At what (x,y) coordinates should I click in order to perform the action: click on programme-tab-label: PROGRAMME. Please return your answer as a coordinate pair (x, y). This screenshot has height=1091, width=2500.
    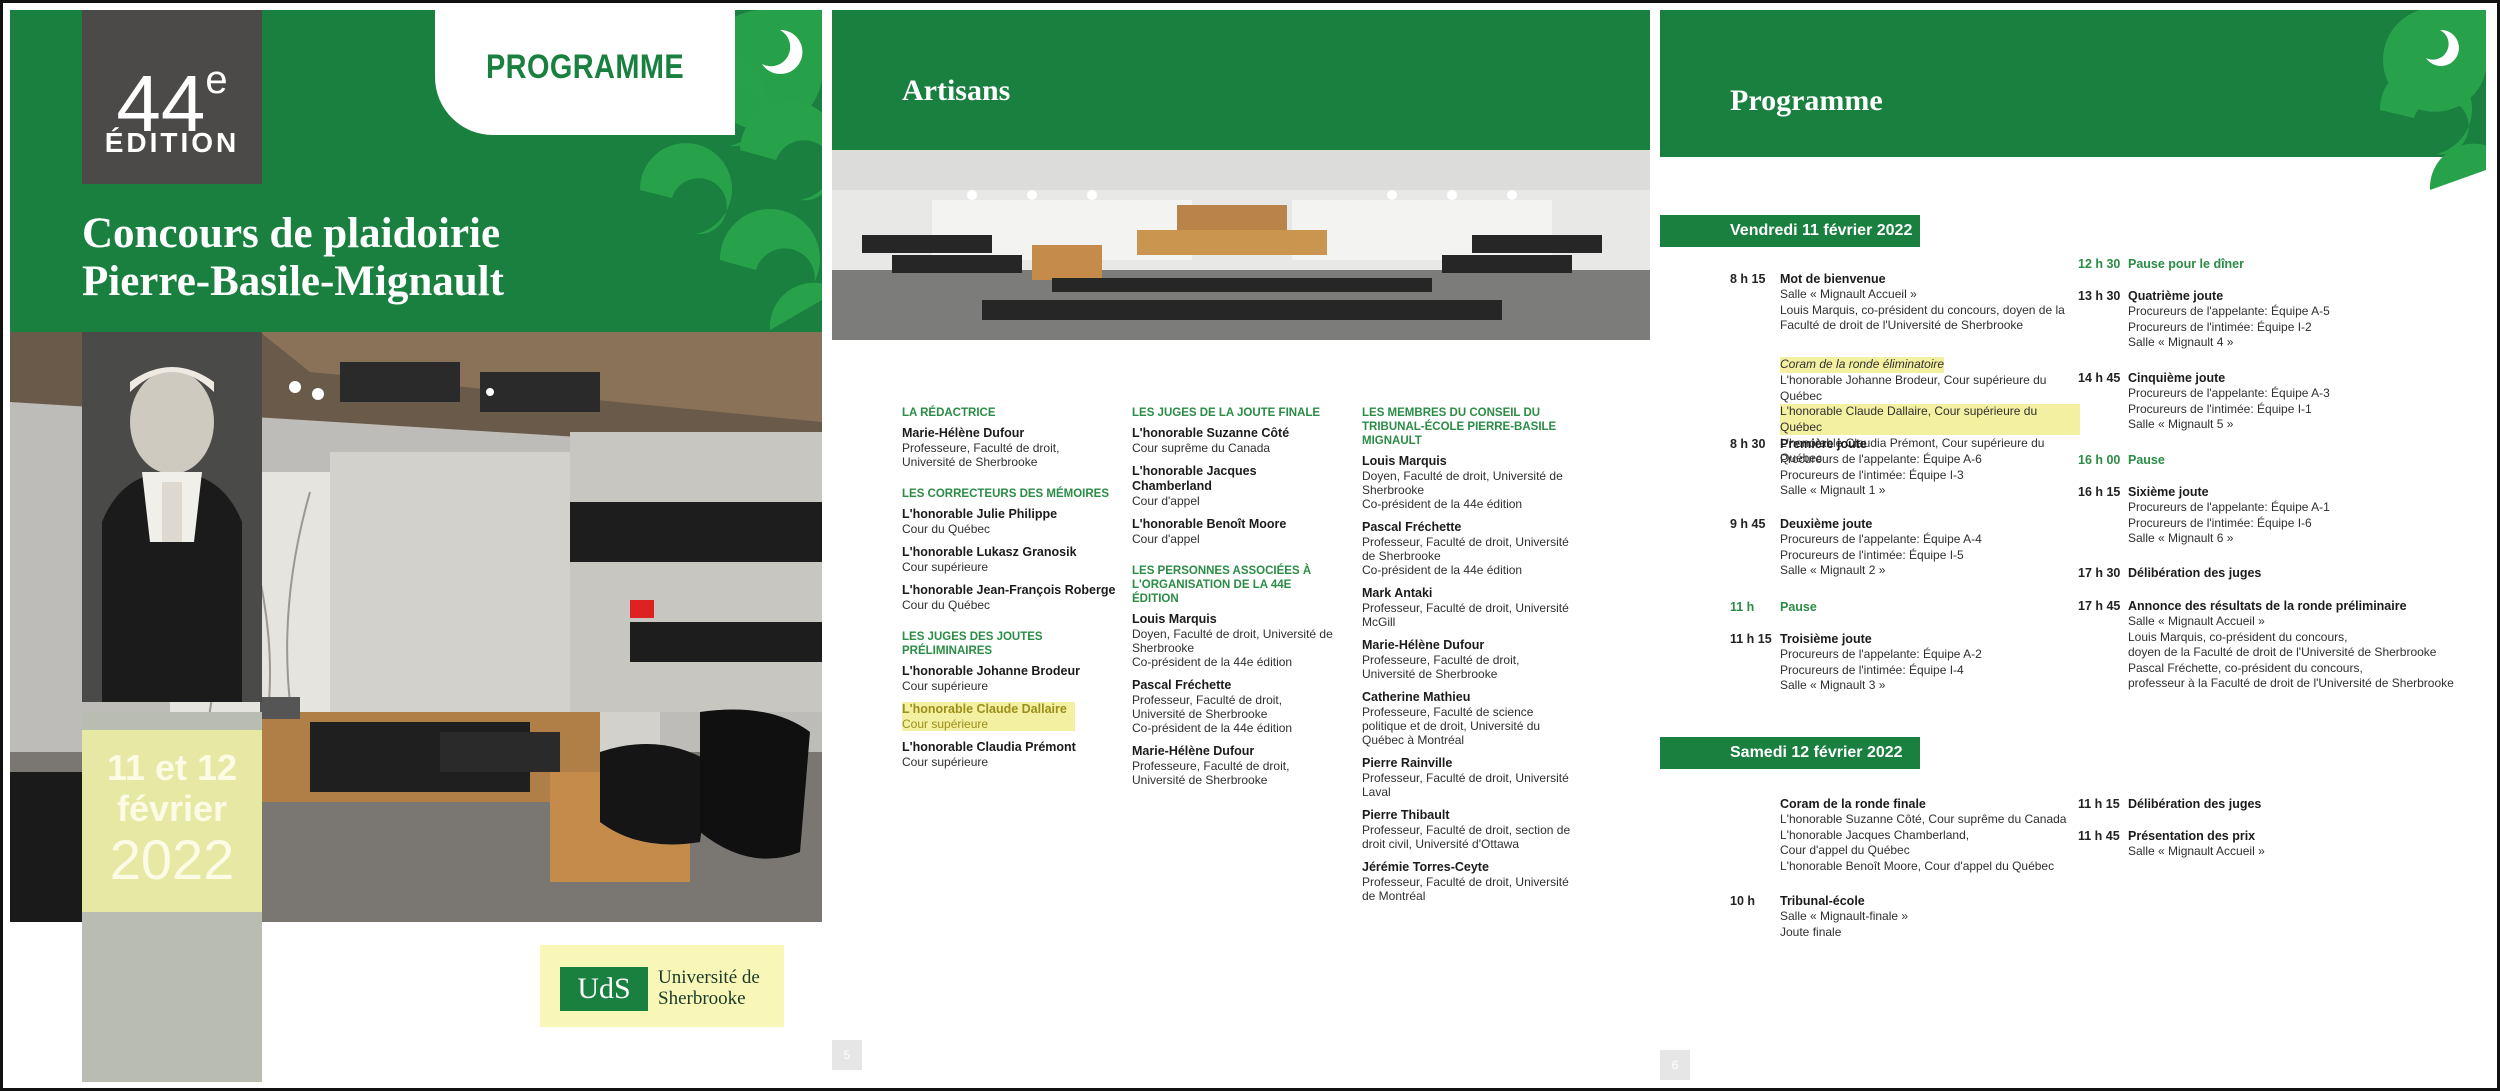
    Looking at the image, I should click on (585, 67).